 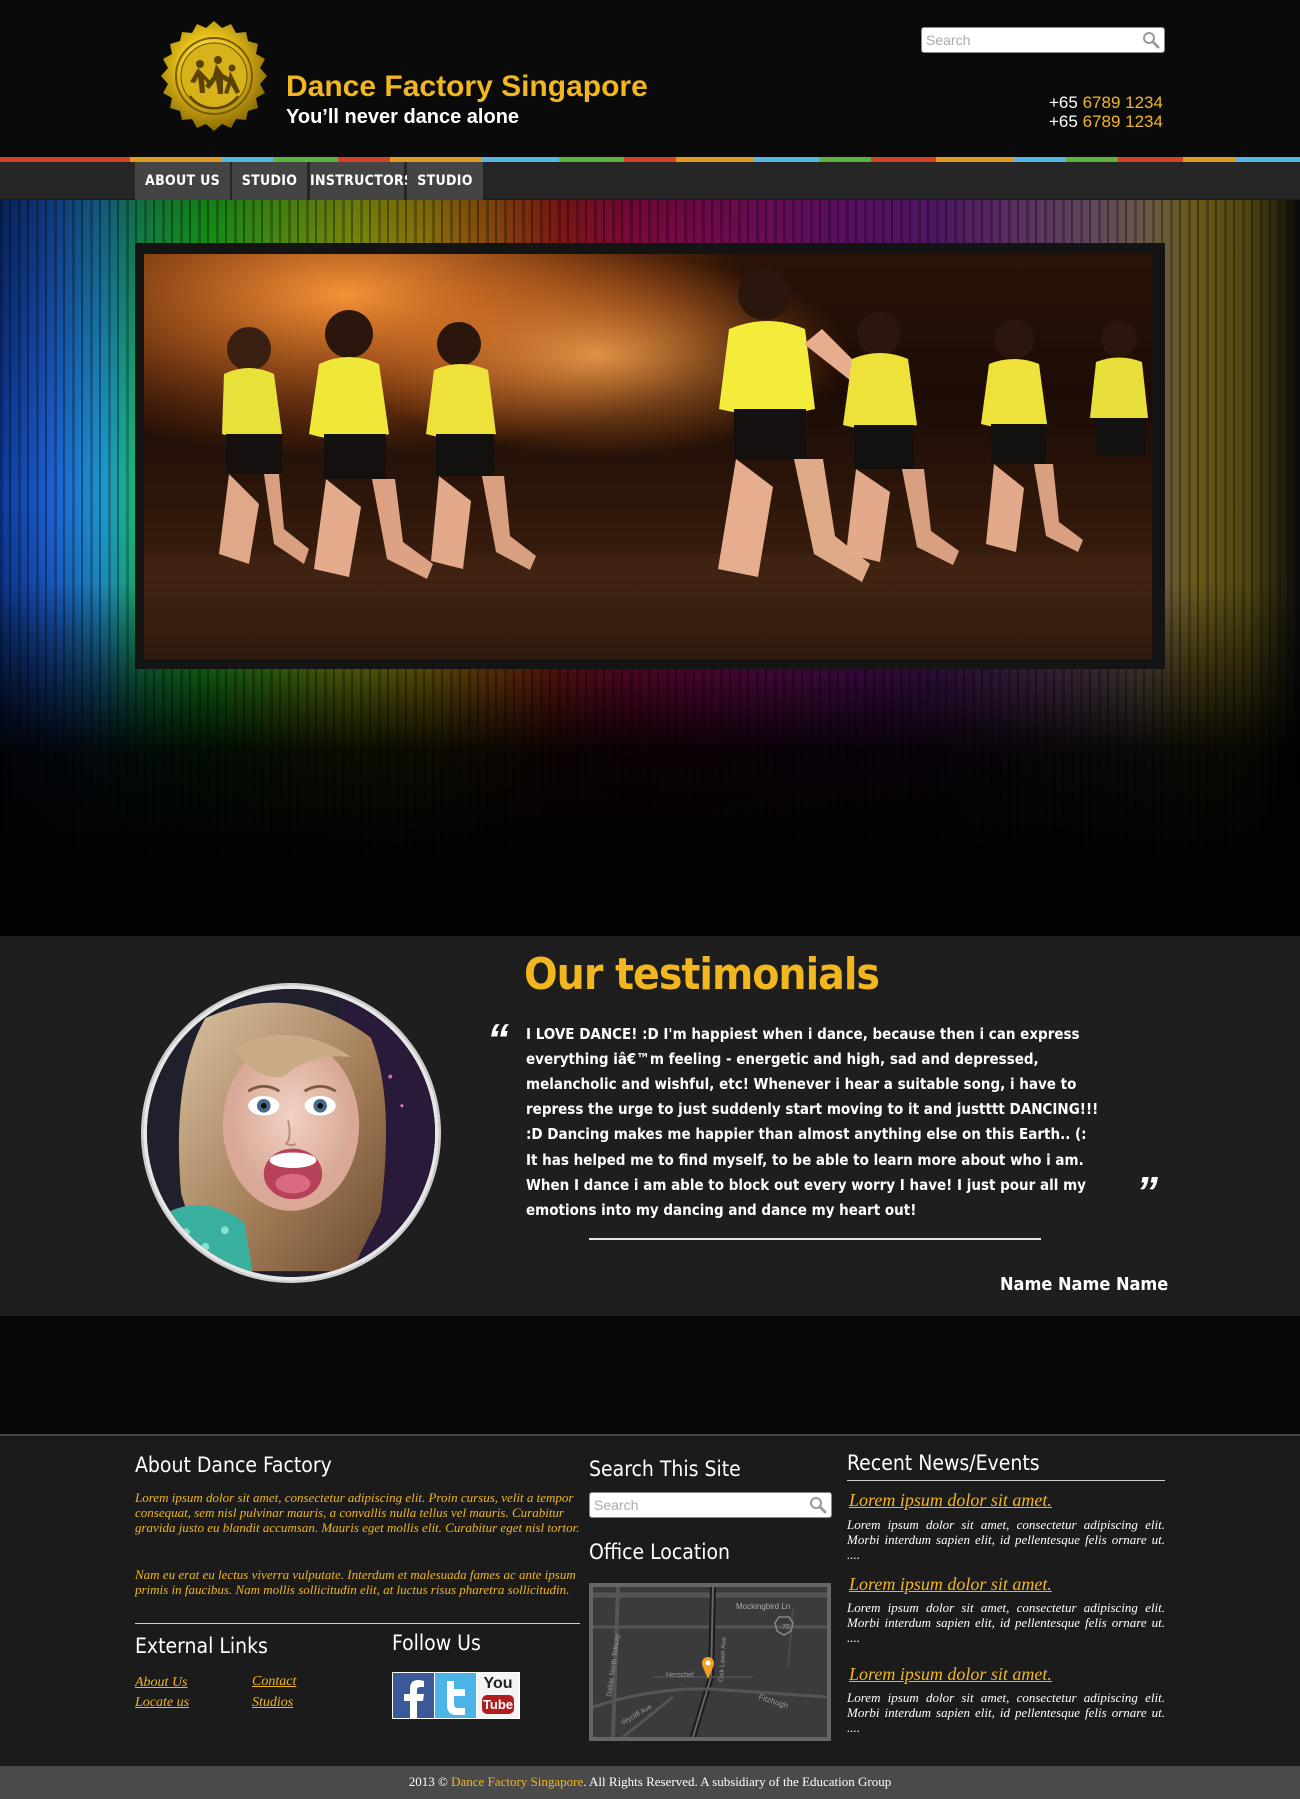 What do you see at coordinates (413, 1695) in the screenshot?
I see `facebook-icon` at bounding box center [413, 1695].